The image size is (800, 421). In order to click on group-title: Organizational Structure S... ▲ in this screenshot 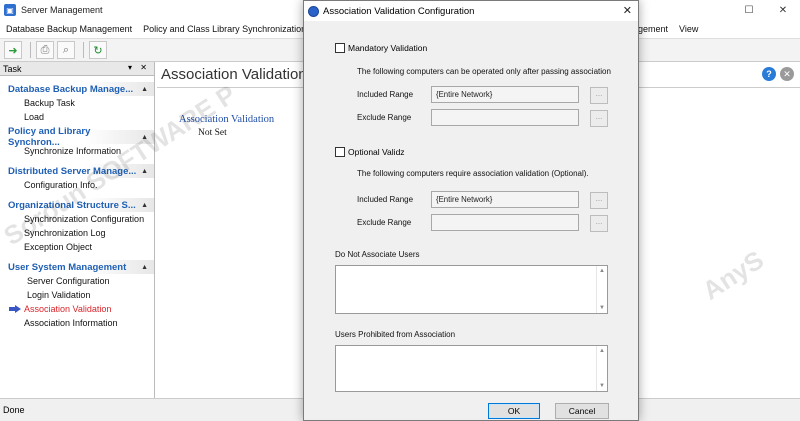, I will do `click(77, 205)`.